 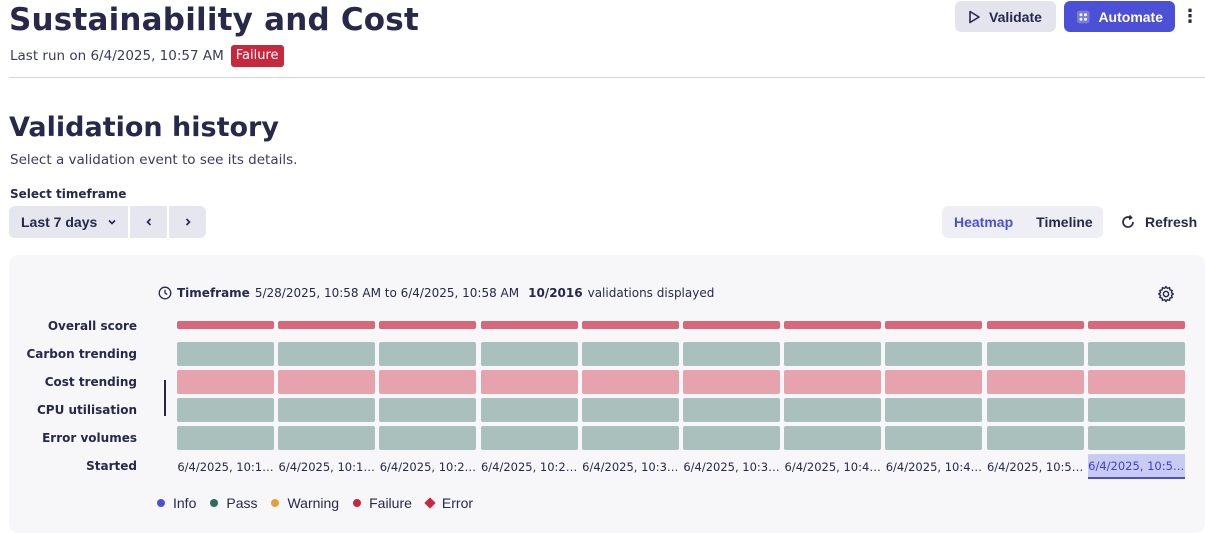 I want to click on automate-button: Automate, so click(x=1119, y=16).